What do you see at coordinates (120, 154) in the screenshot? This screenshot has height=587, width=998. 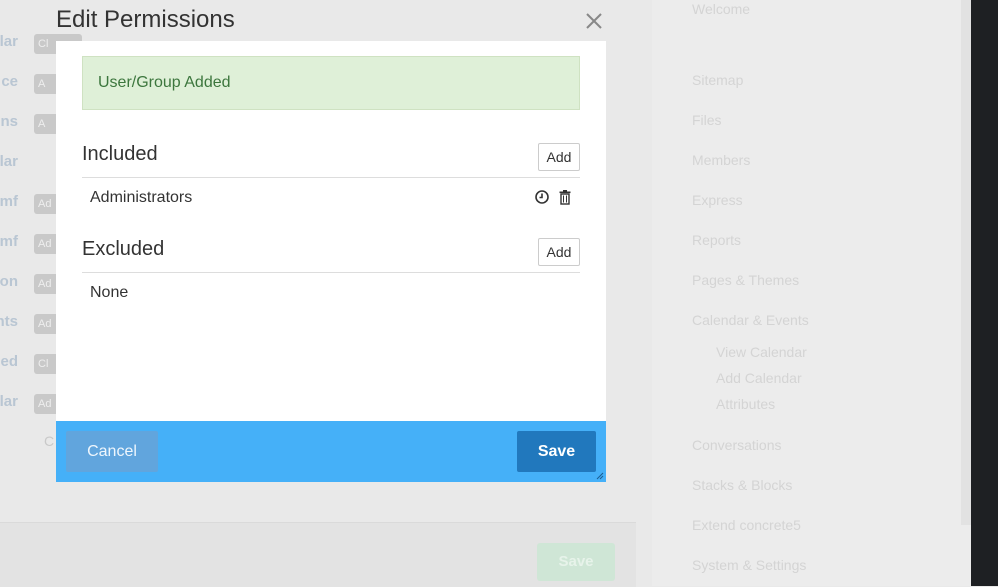 I see `included-title: Included` at bounding box center [120, 154].